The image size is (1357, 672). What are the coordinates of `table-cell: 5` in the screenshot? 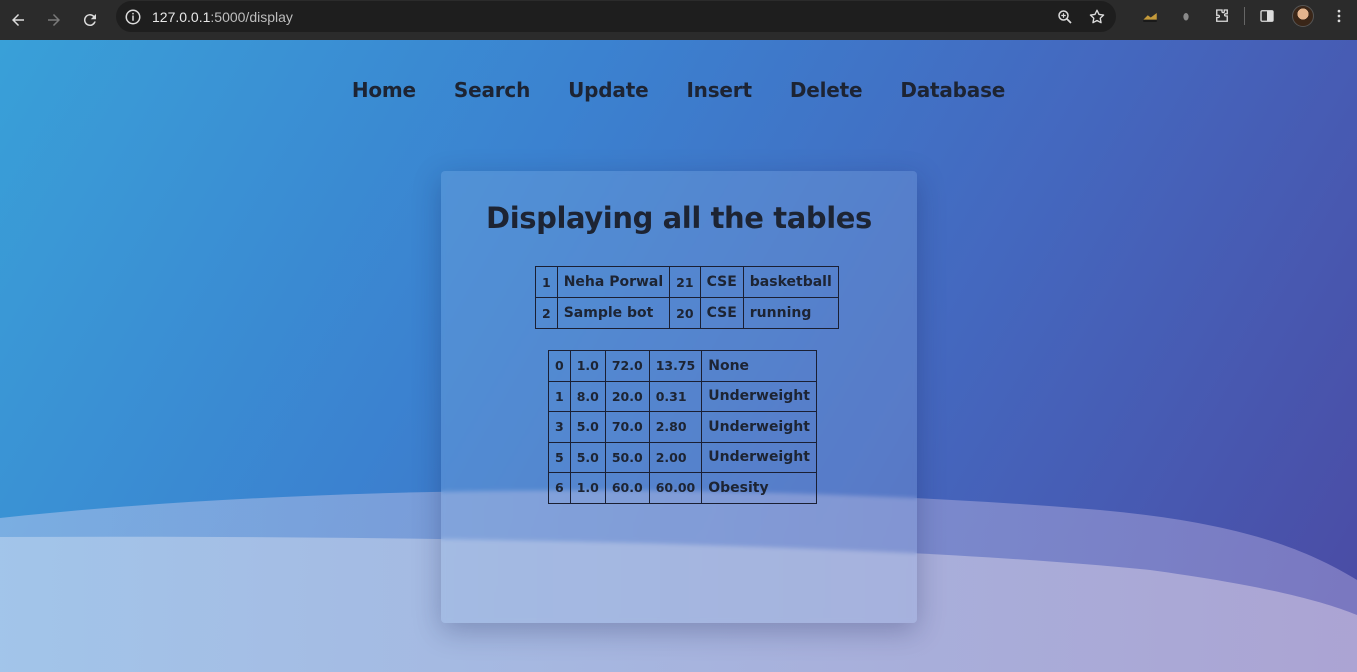 It's located at (559, 457).